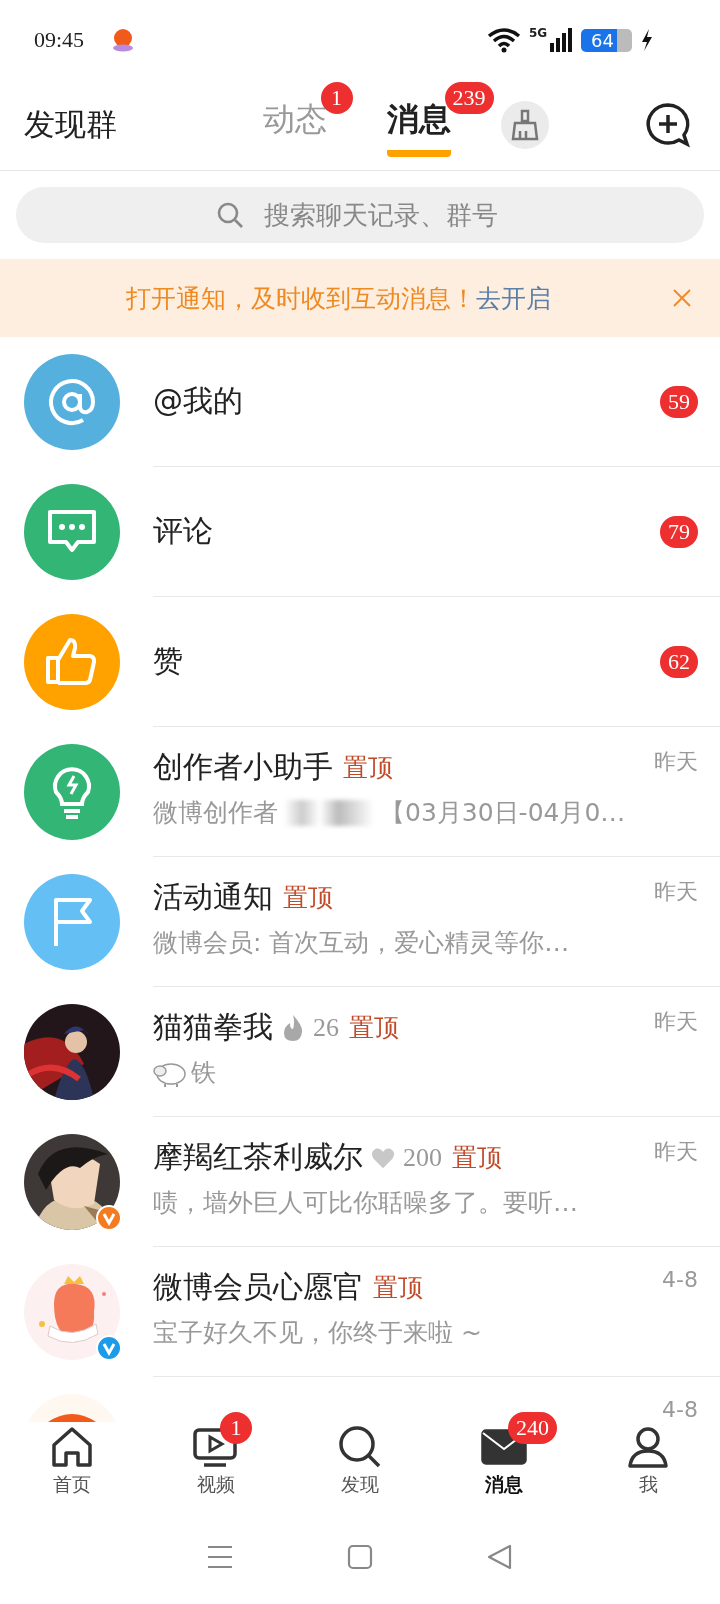  What do you see at coordinates (532, 1428) in the screenshot?
I see `unread-badge: 240` at bounding box center [532, 1428].